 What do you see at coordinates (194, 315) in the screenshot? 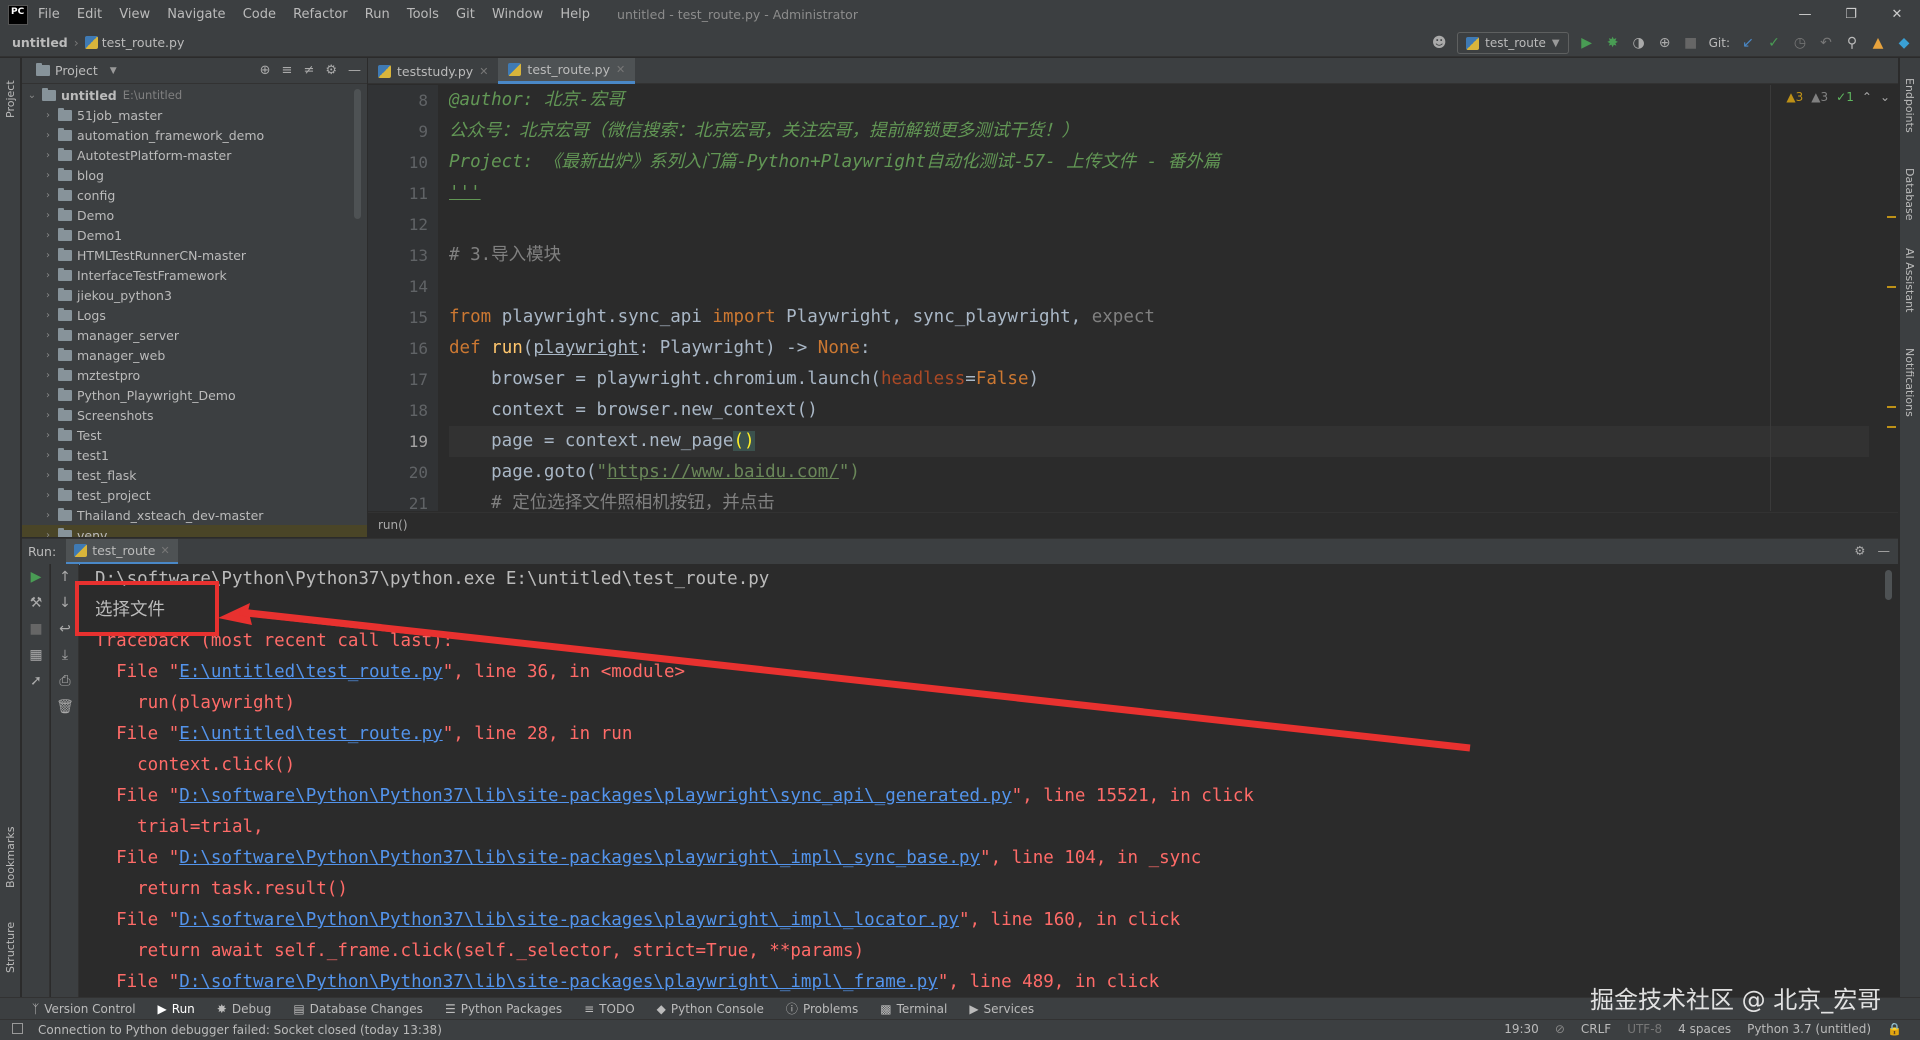
I see `tree-item: › Logs` at bounding box center [194, 315].